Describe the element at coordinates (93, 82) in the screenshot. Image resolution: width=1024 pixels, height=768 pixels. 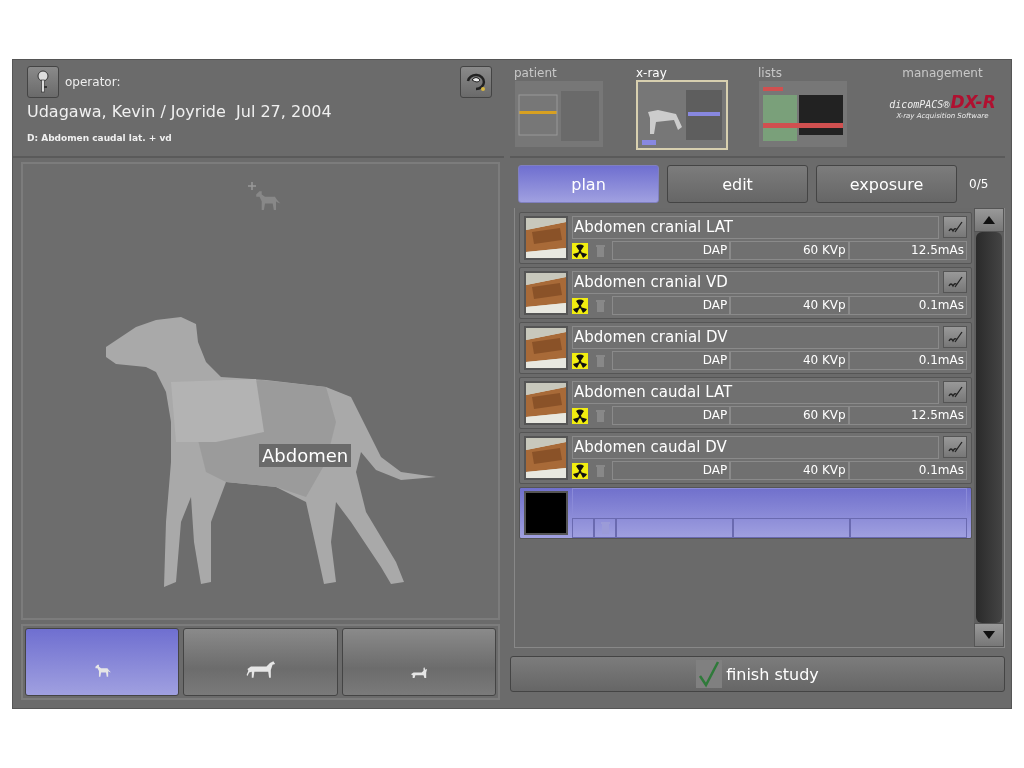
I see `operator-label: operator:` at that location.